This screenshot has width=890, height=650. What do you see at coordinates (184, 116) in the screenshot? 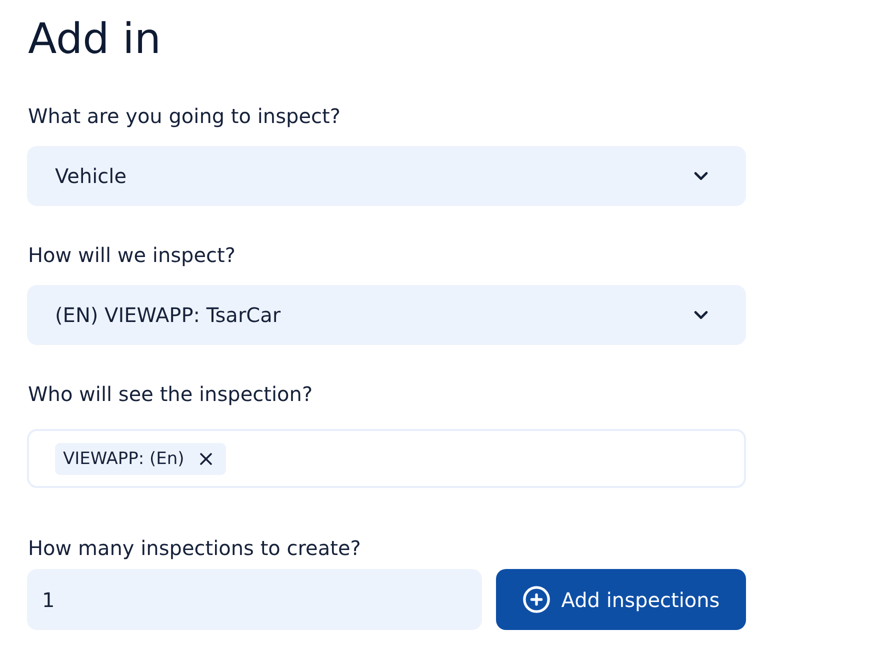
I see `field-label: What are you going to inspect?` at bounding box center [184, 116].